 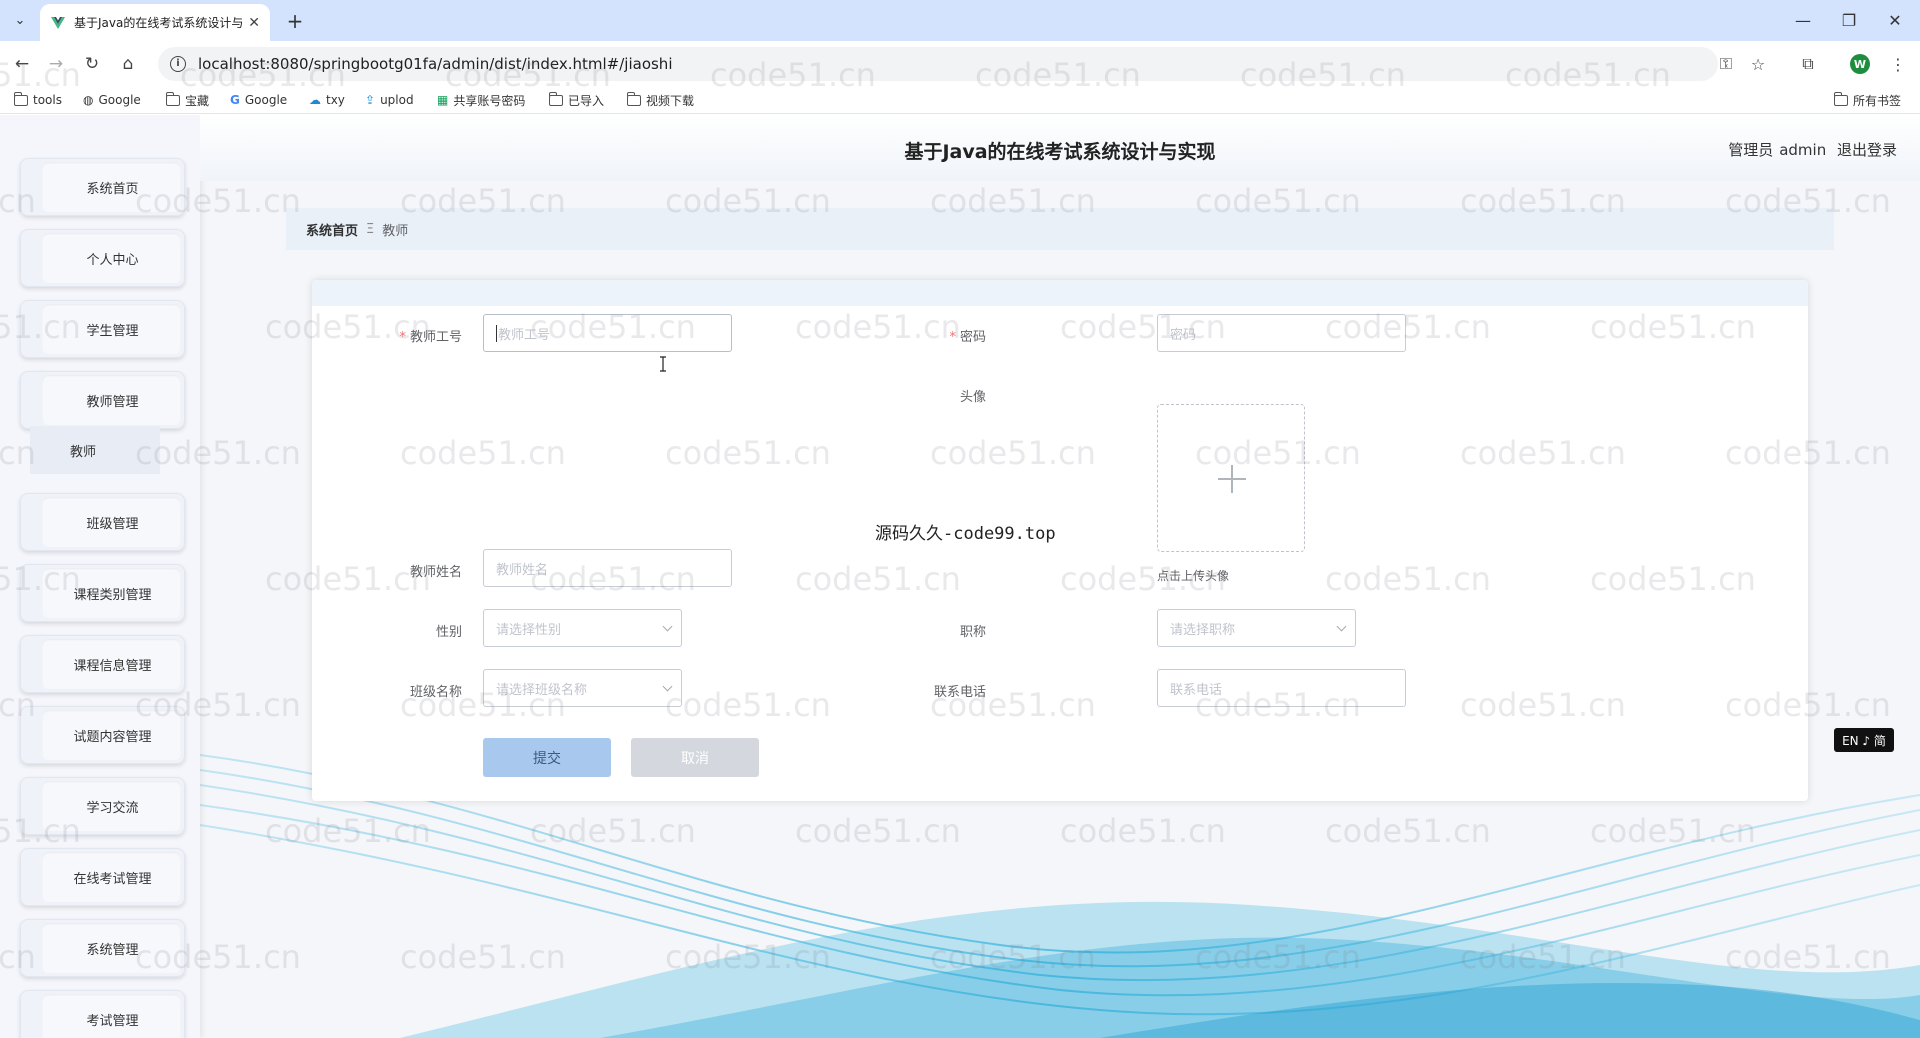 I want to click on sidebar-item-teachers: 教师管理, so click(x=102, y=400).